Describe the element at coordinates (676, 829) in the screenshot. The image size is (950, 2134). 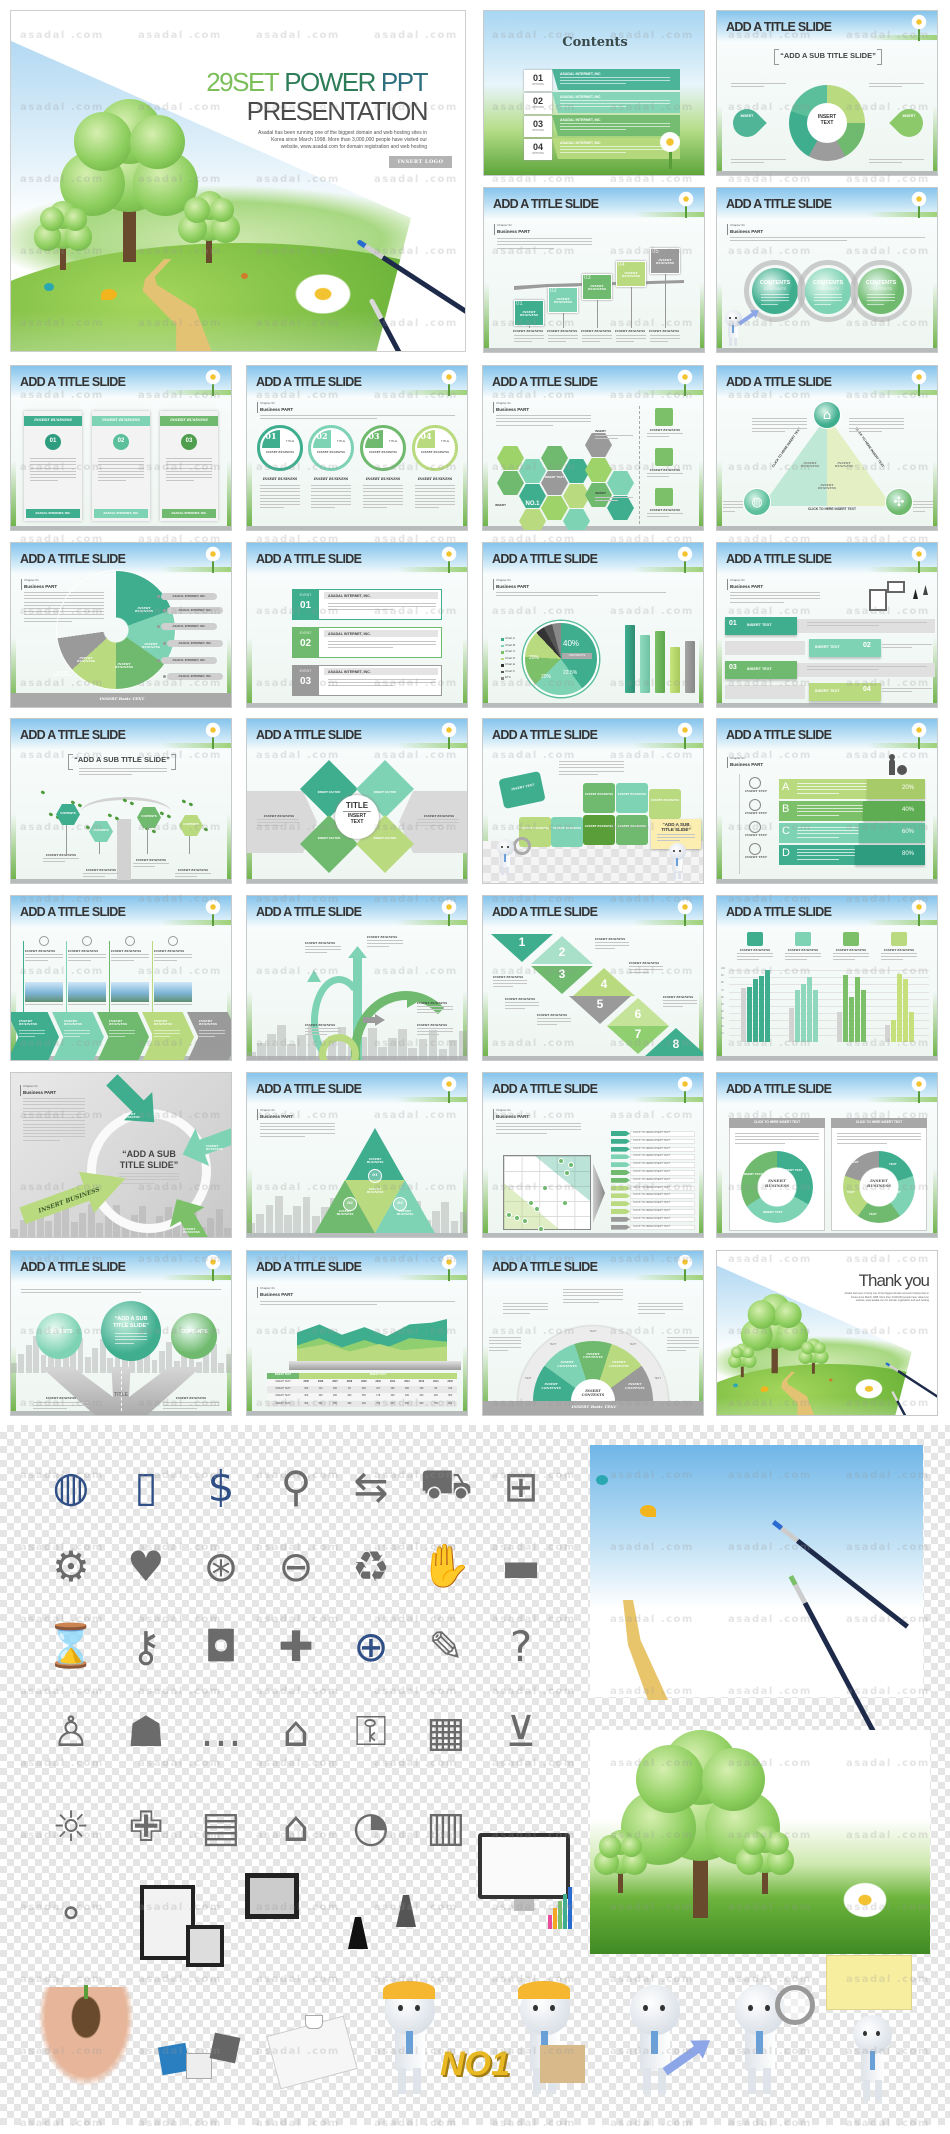
I see `note-title: TITLE SLIDE”` at that location.